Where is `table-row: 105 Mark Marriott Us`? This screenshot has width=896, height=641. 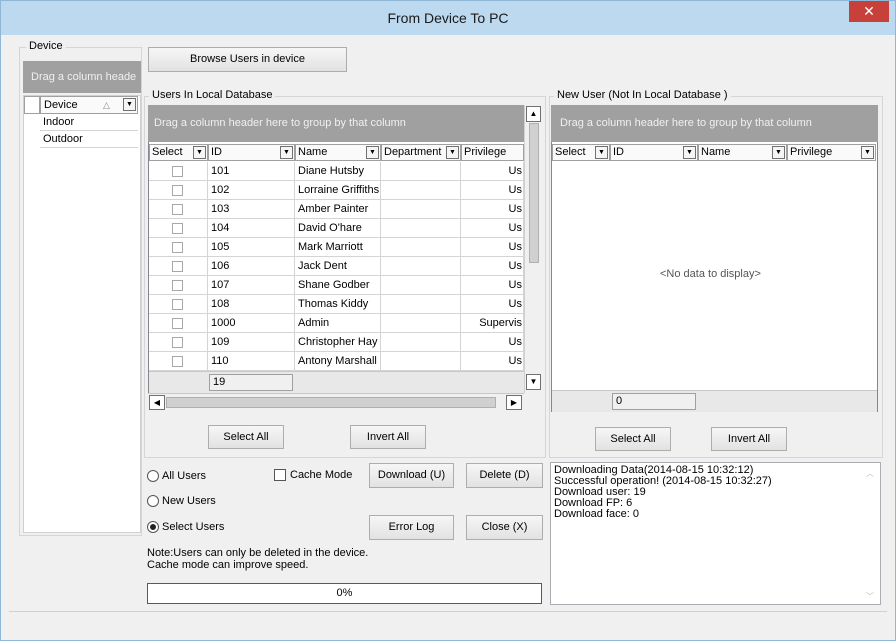
table-row: 105 Mark Marriott Us is located at coordinates (336, 247).